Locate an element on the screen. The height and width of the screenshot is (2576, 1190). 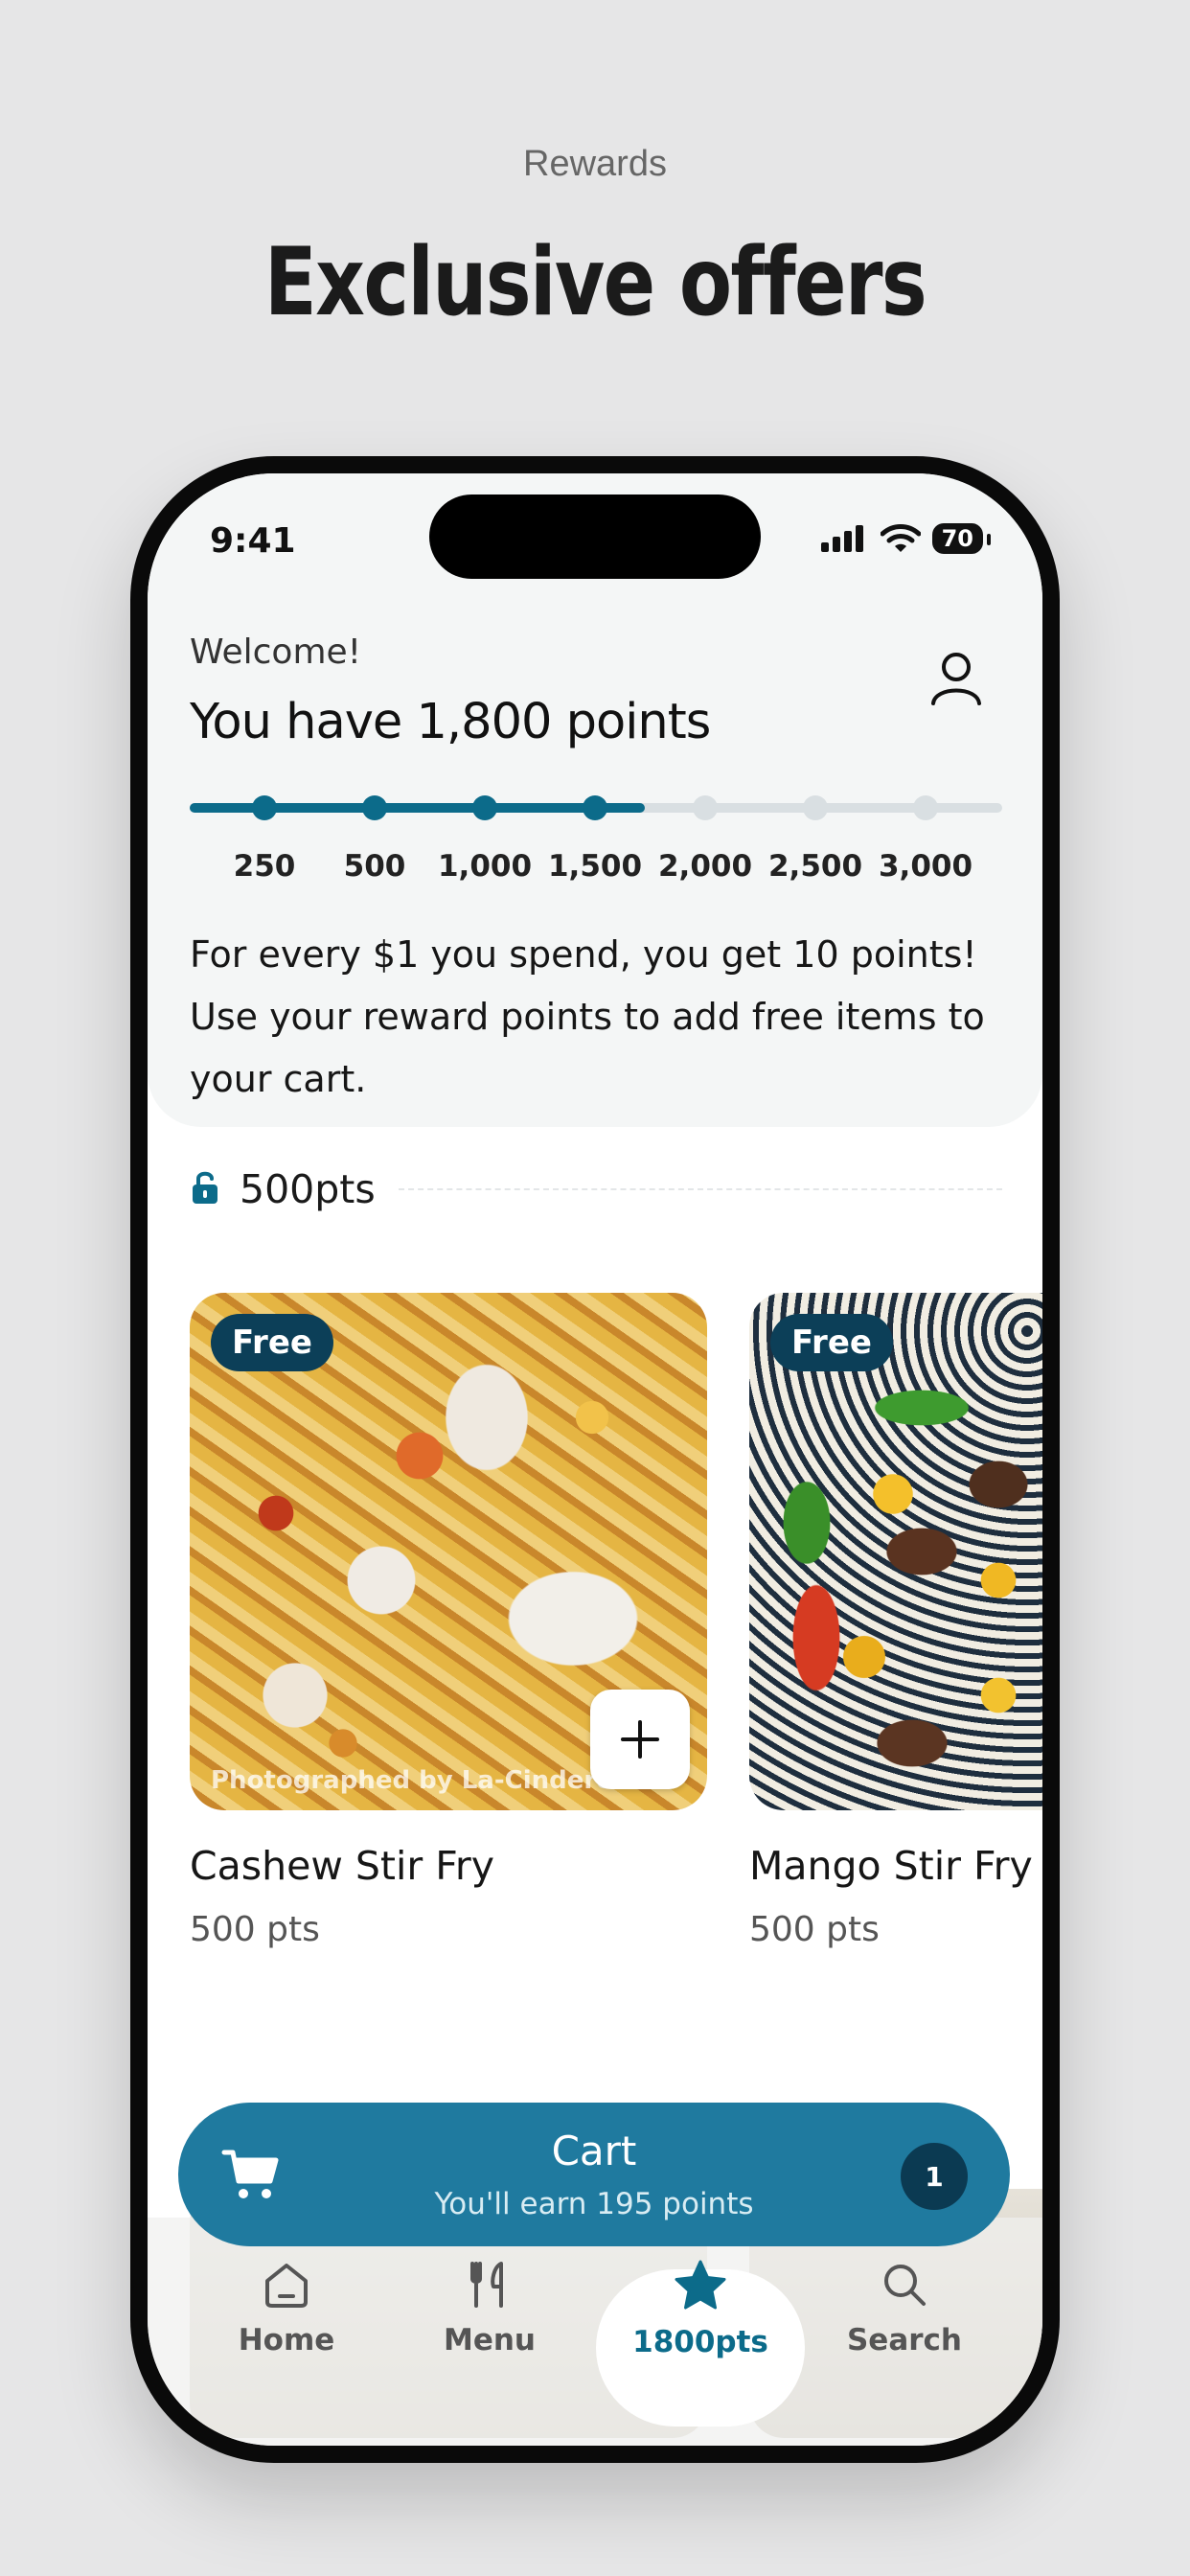
unlock-icon is located at coordinates (205, 1189).